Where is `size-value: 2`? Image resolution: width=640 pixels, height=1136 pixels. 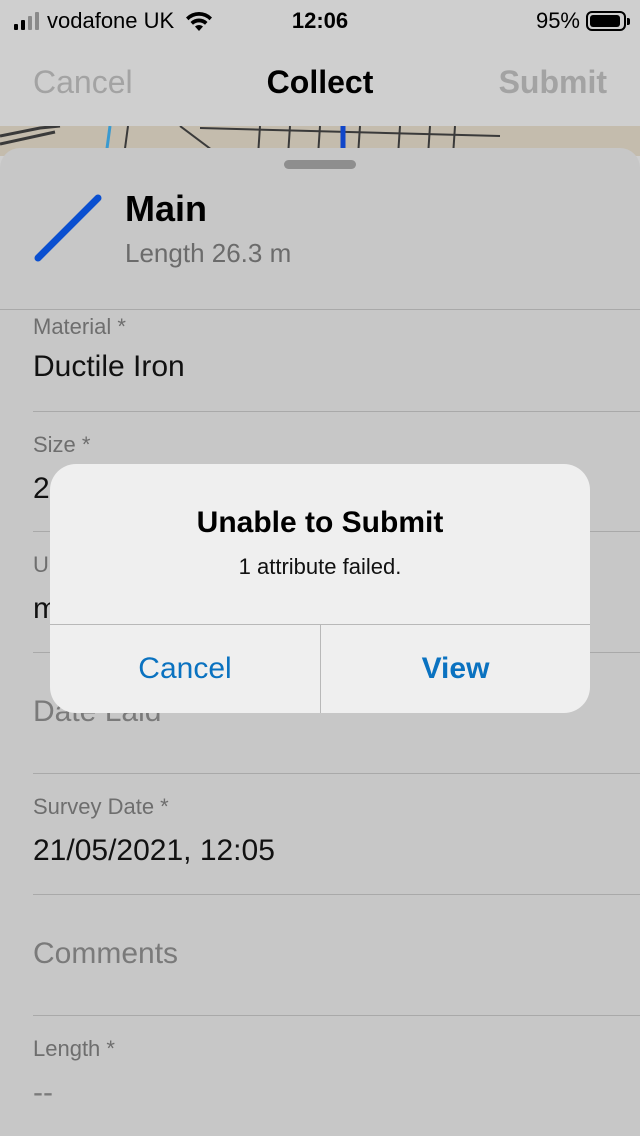 size-value: 2 is located at coordinates (41, 488).